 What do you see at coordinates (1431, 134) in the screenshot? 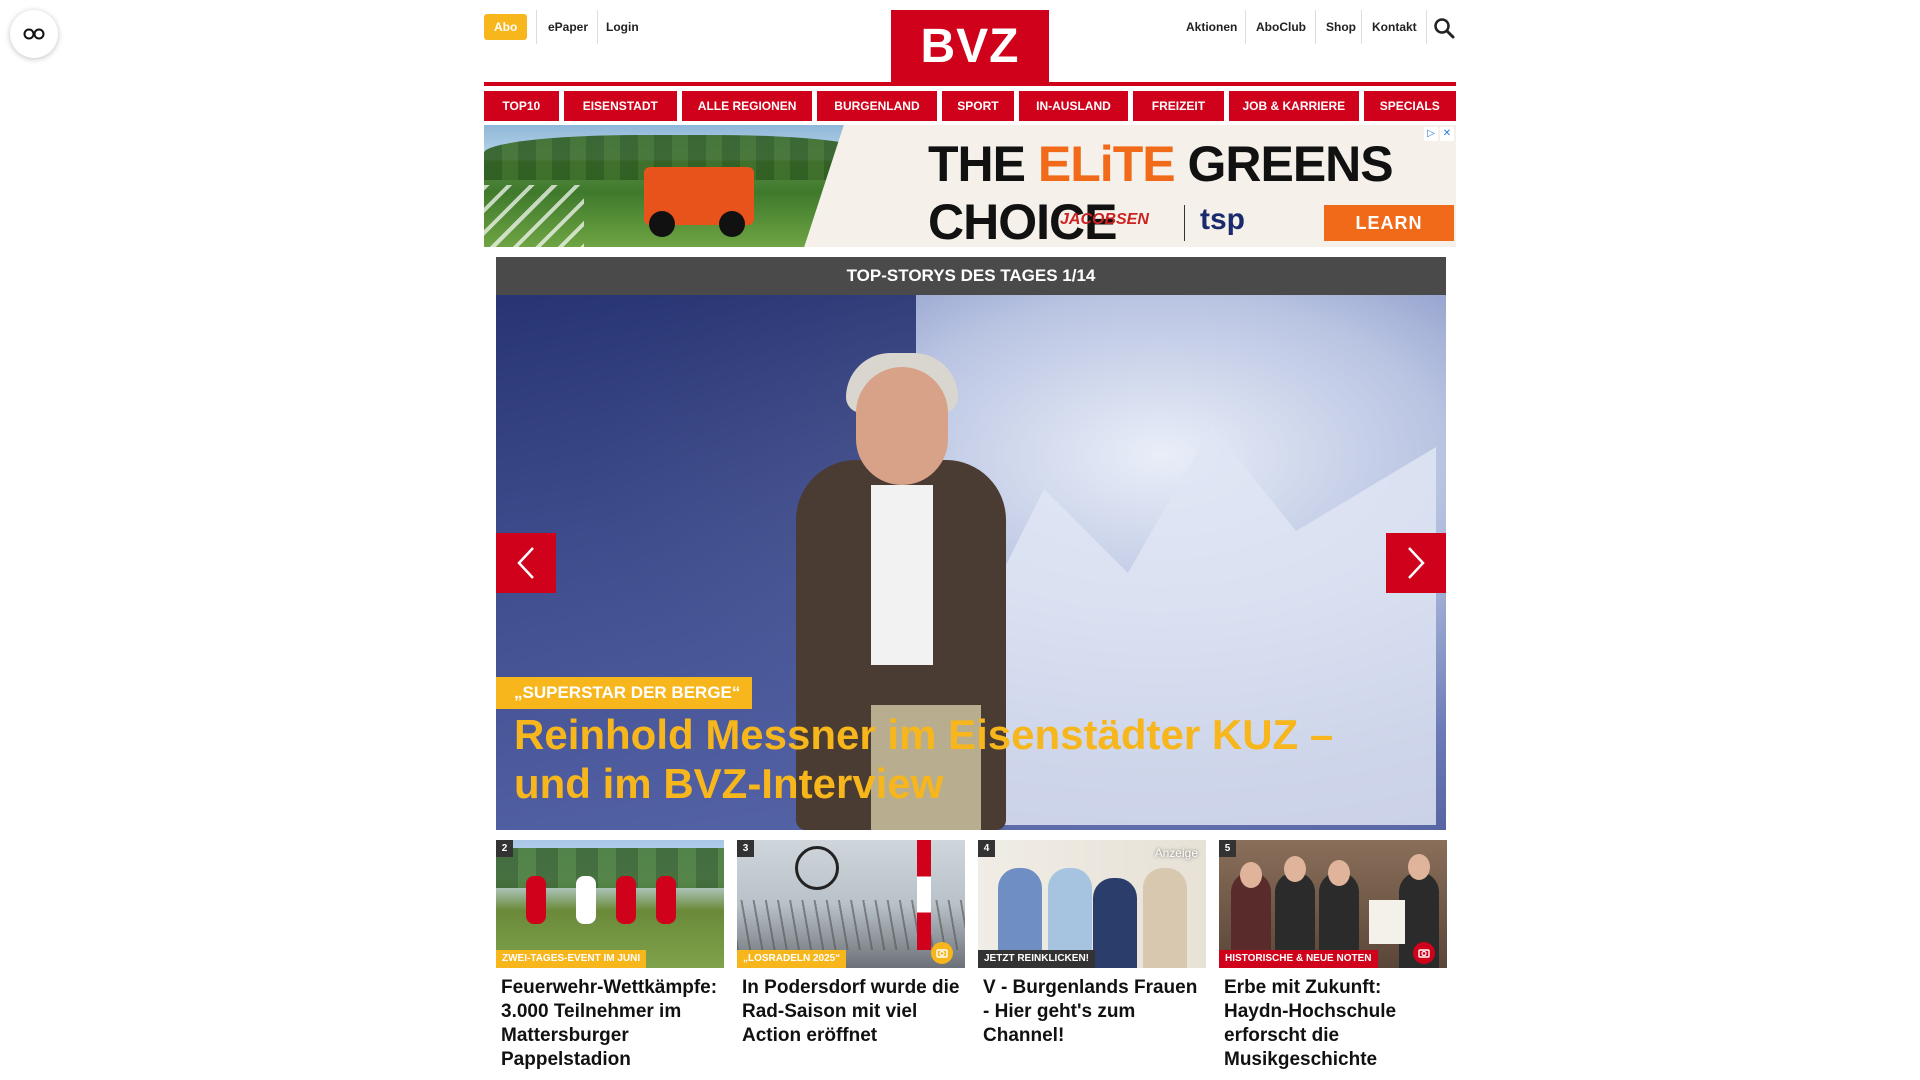
I see `ad-info-icon: ▷` at bounding box center [1431, 134].